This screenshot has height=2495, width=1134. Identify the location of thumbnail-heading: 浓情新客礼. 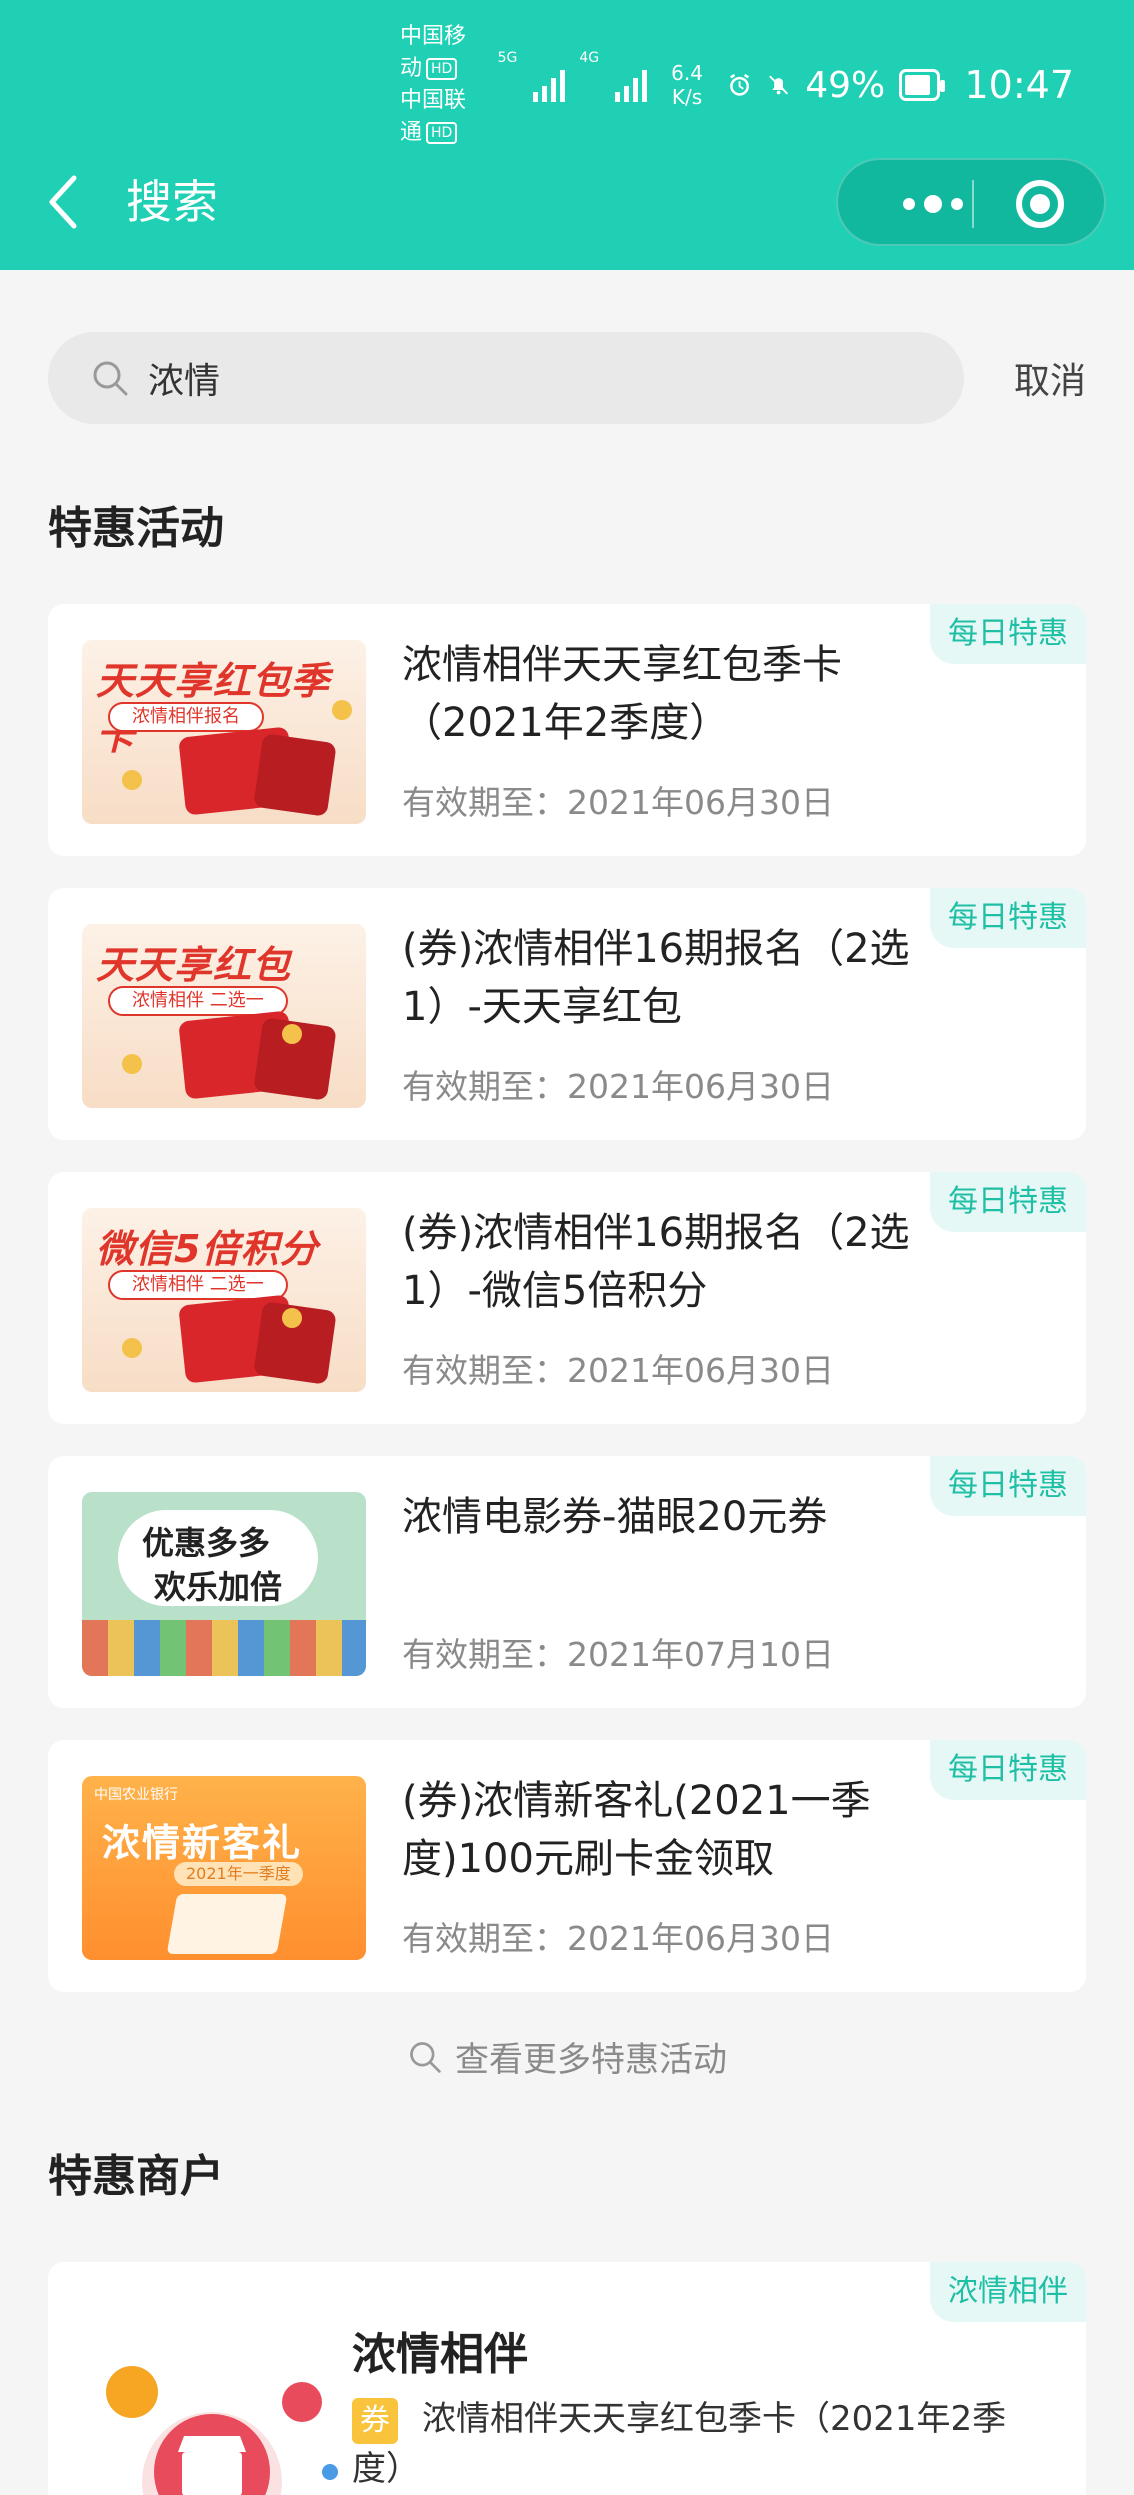
(202, 1843).